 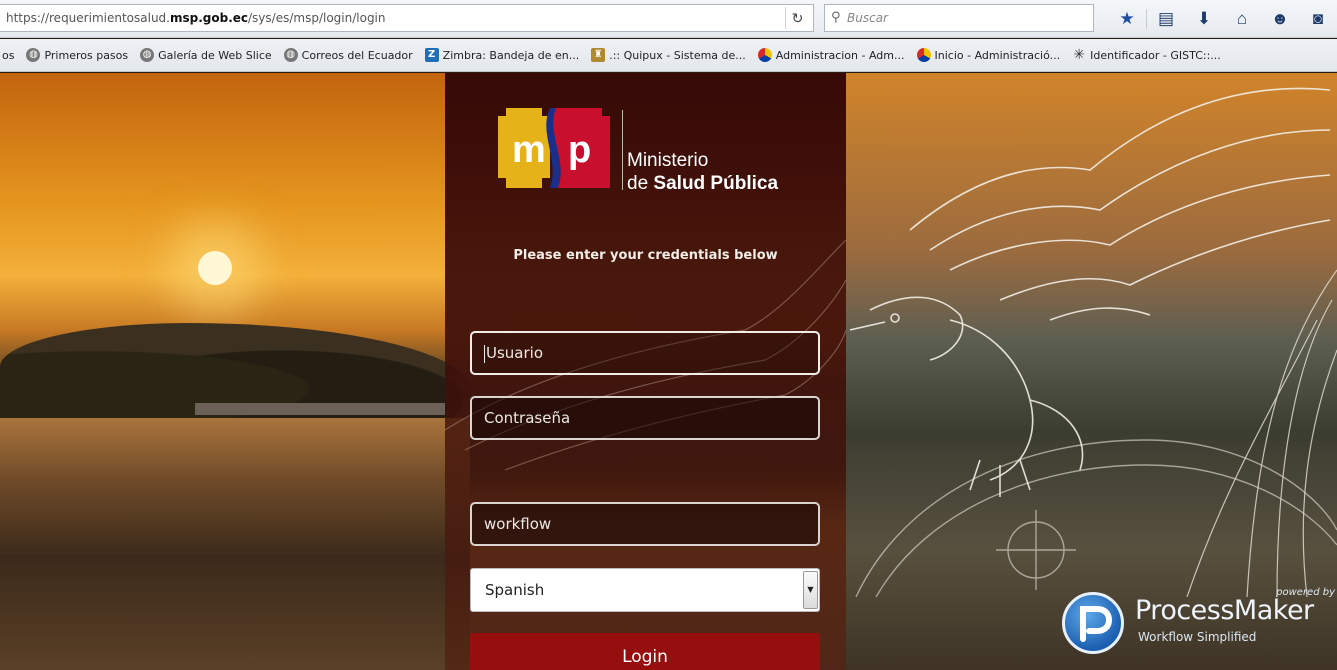 I want to click on admin-icon, so click(x=764, y=55).